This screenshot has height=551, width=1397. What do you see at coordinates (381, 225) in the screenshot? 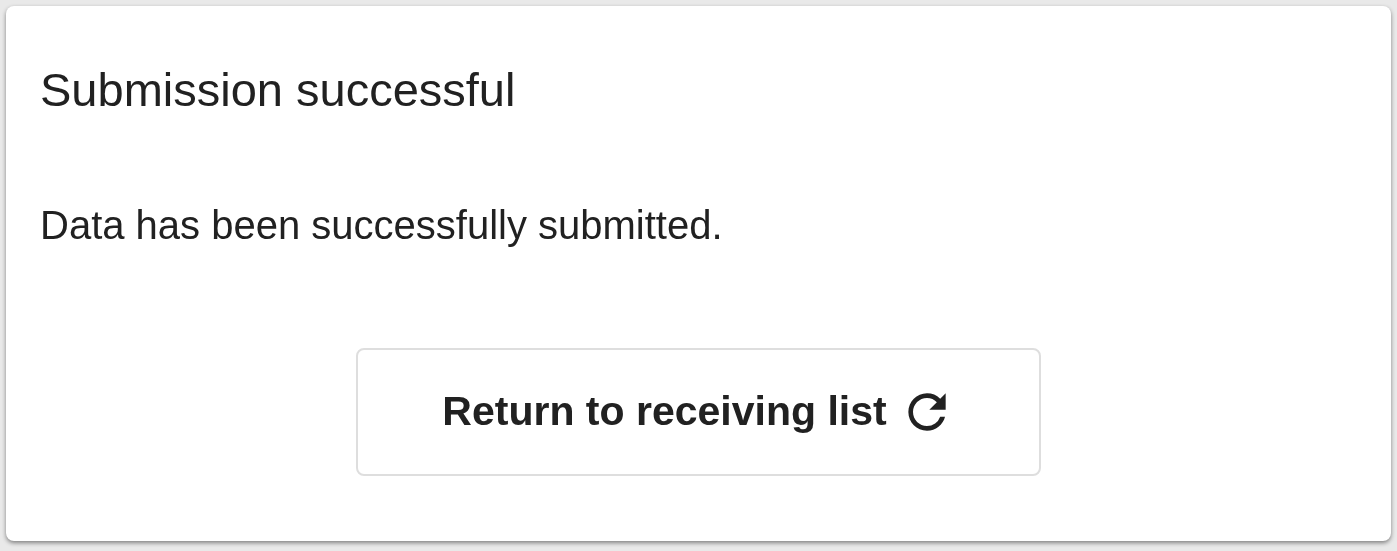
I see `dialog-message: Data has been successfully submitted.` at bounding box center [381, 225].